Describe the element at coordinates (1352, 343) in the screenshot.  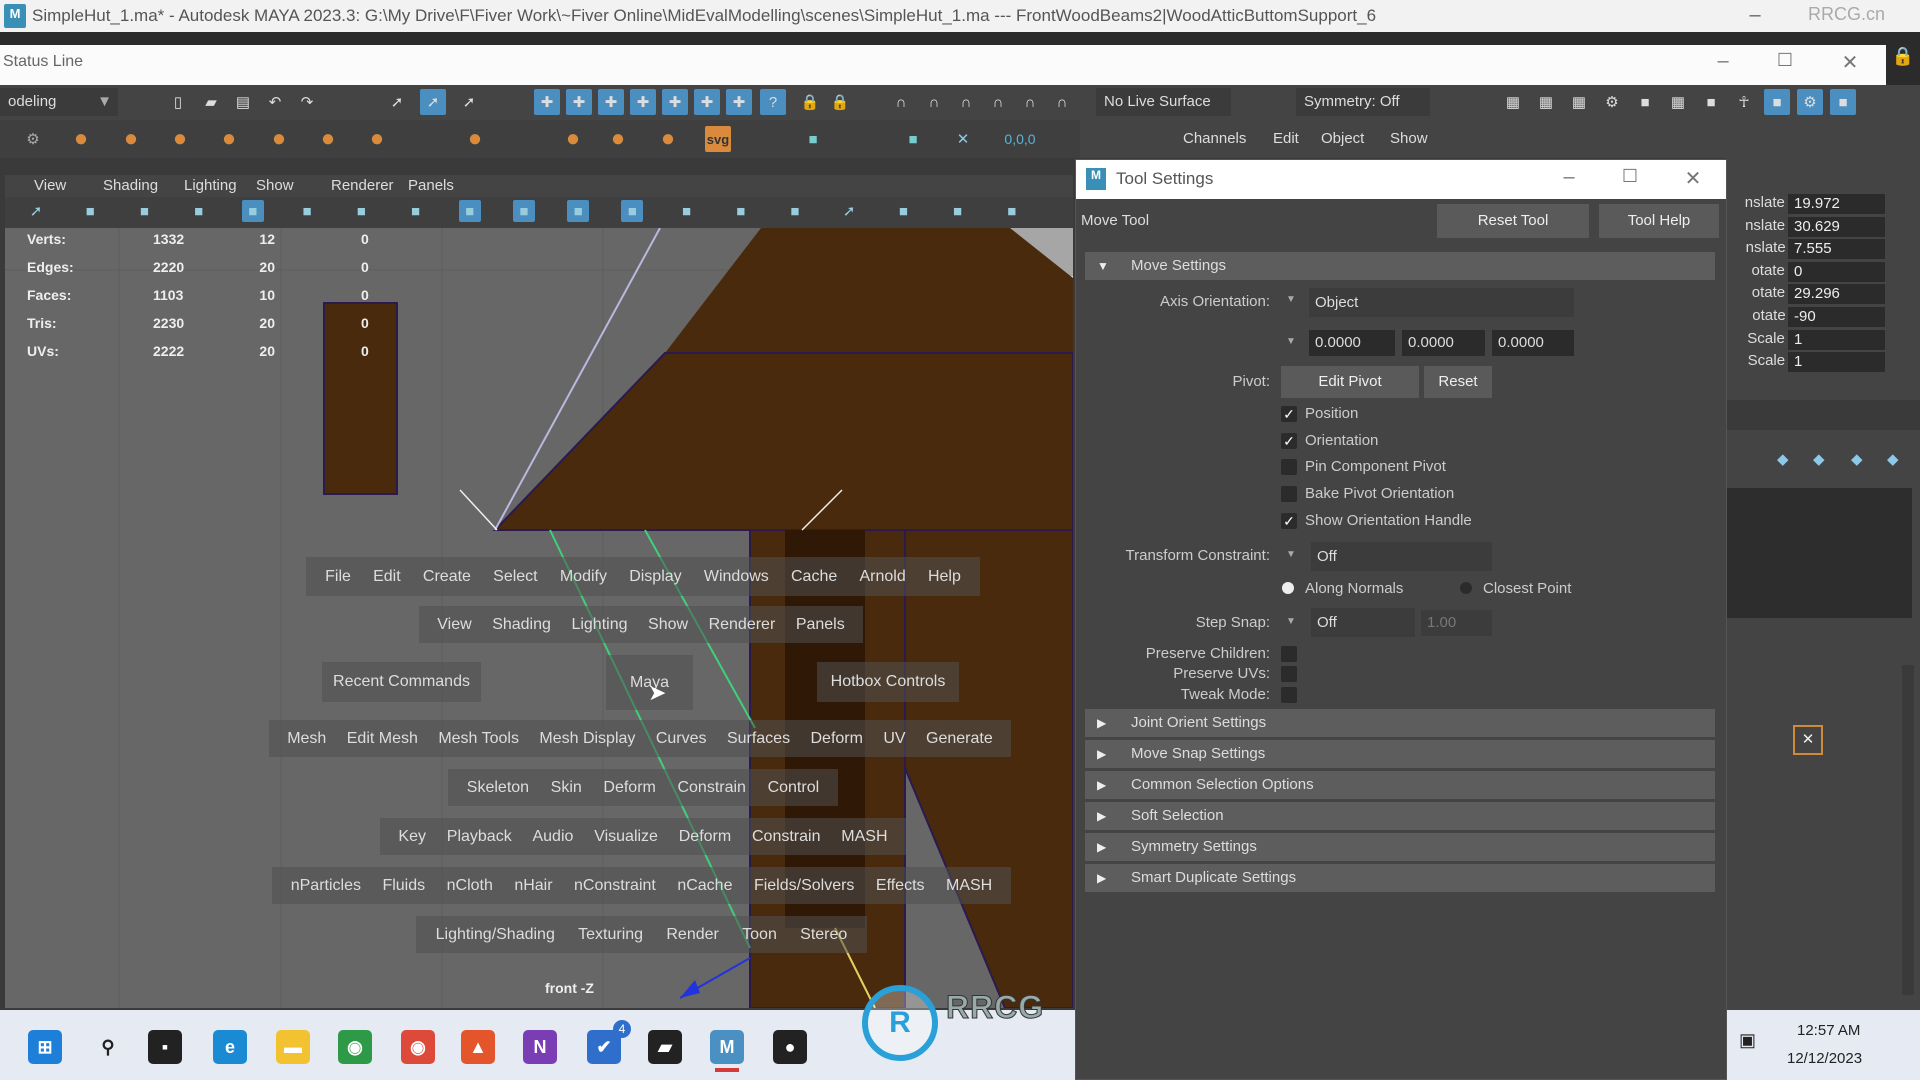
I see `axis-x-field: 0.0000` at that location.